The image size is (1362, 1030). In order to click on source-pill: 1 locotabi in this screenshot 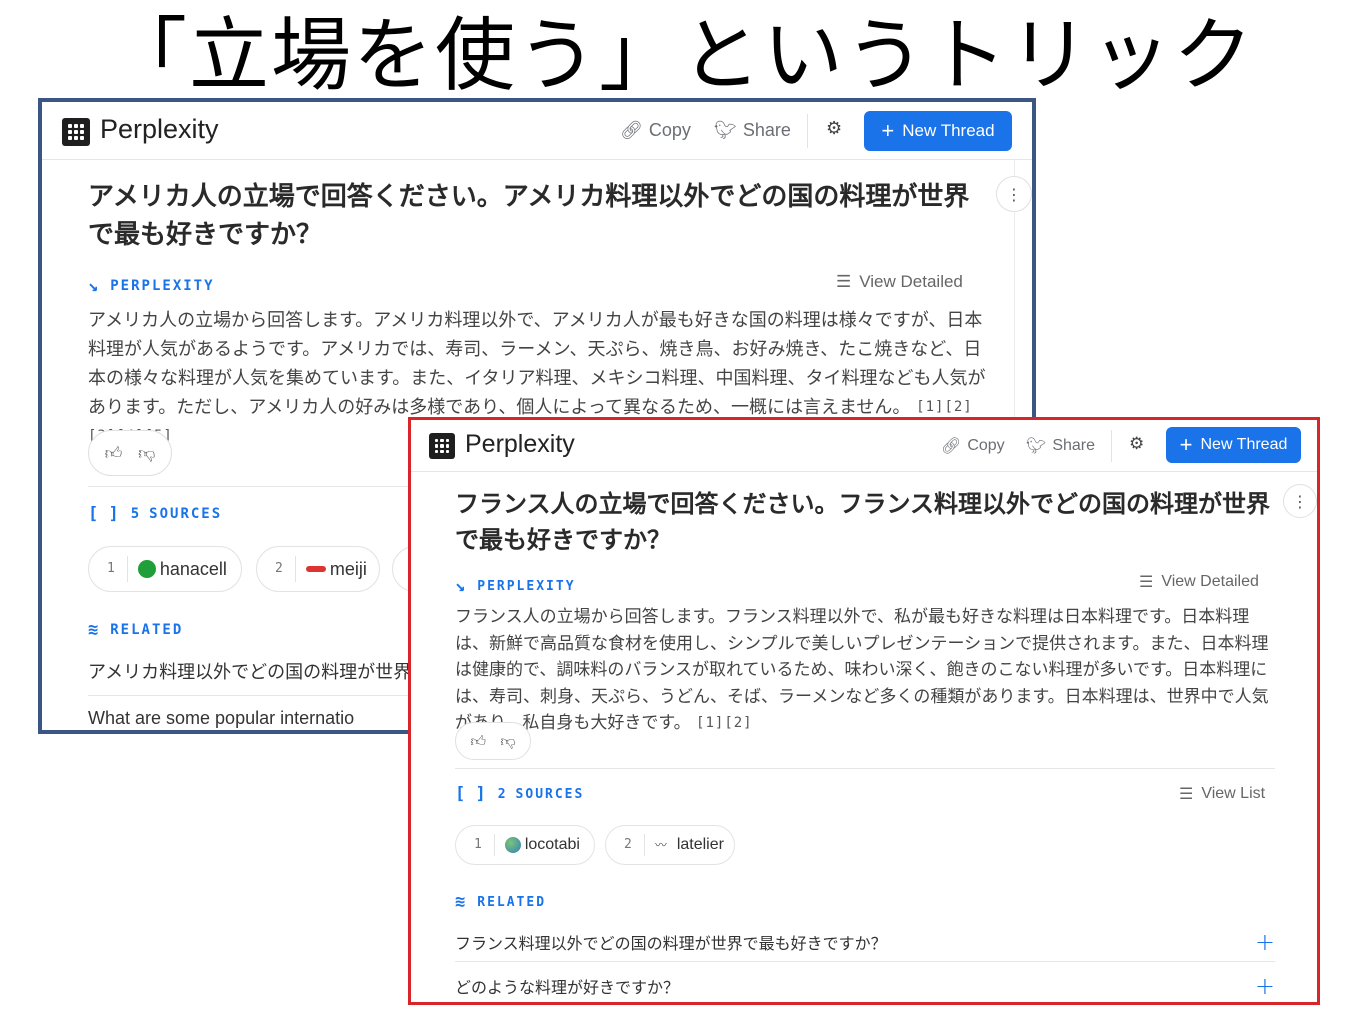, I will do `click(525, 845)`.